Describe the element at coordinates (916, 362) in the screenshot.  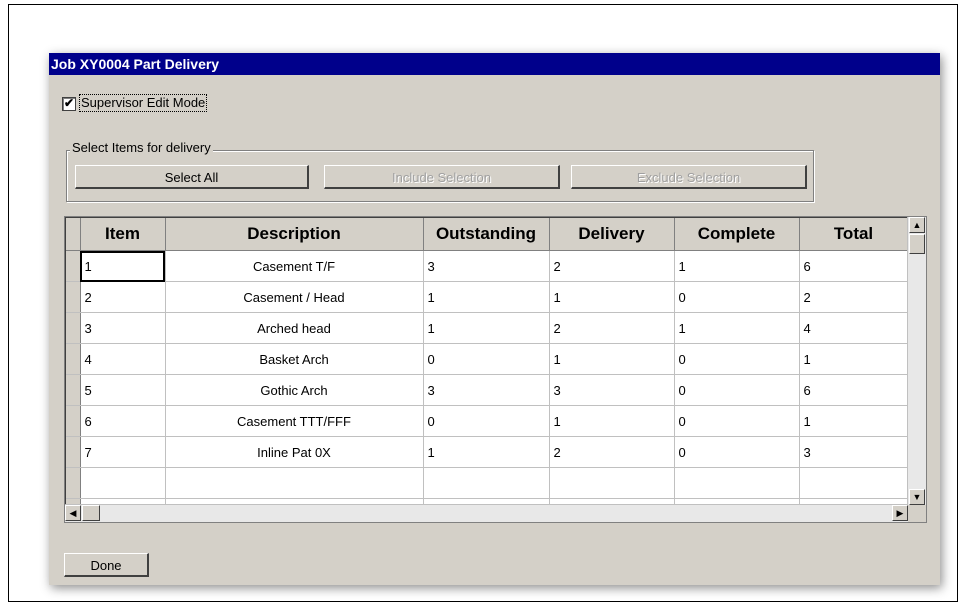
I see `vertical-scrollbar: ▲ ▼` at that location.